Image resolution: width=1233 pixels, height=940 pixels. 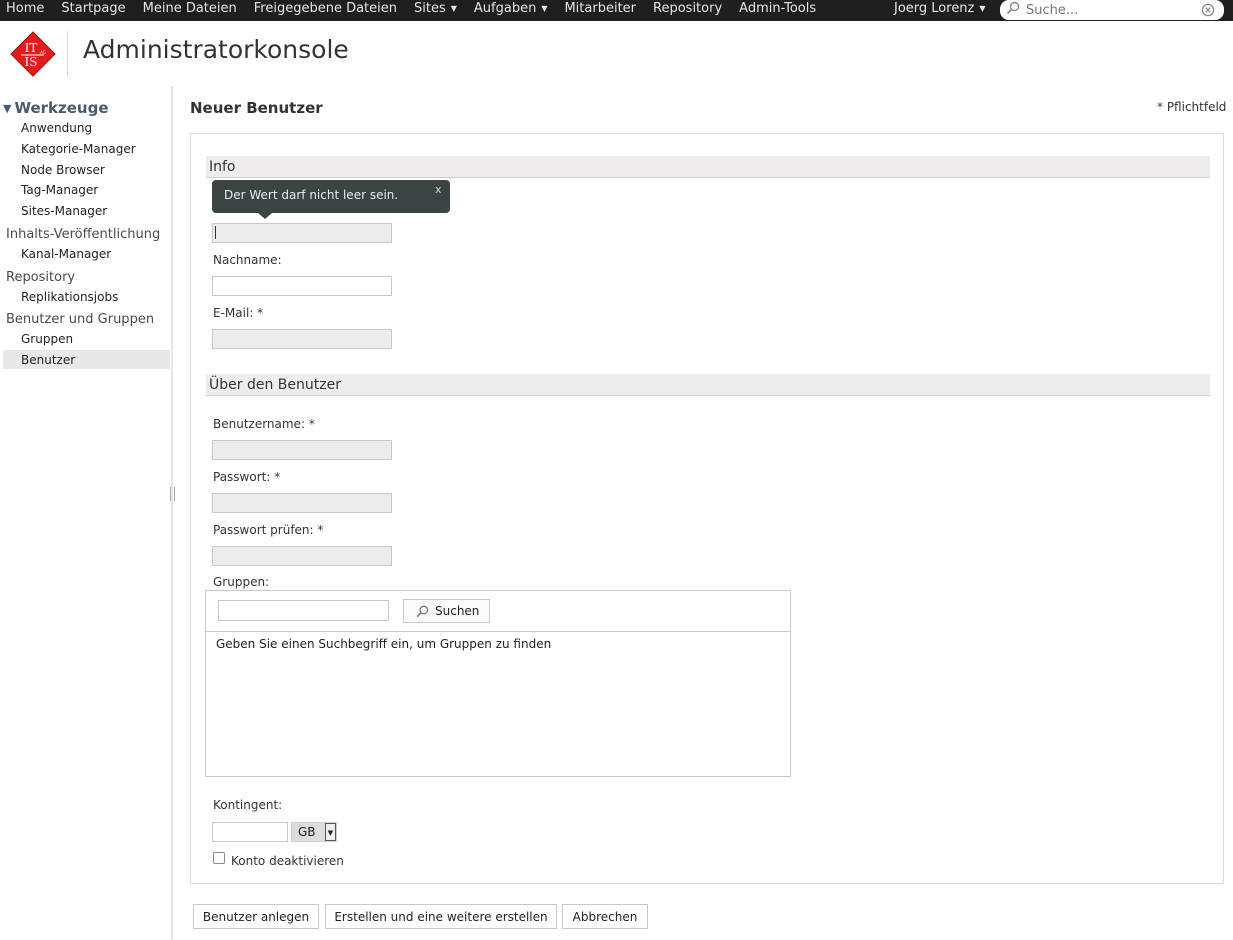 What do you see at coordinates (215, 232) in the screenshot?
I see `text-cursor` at bounding box center [215, 232].